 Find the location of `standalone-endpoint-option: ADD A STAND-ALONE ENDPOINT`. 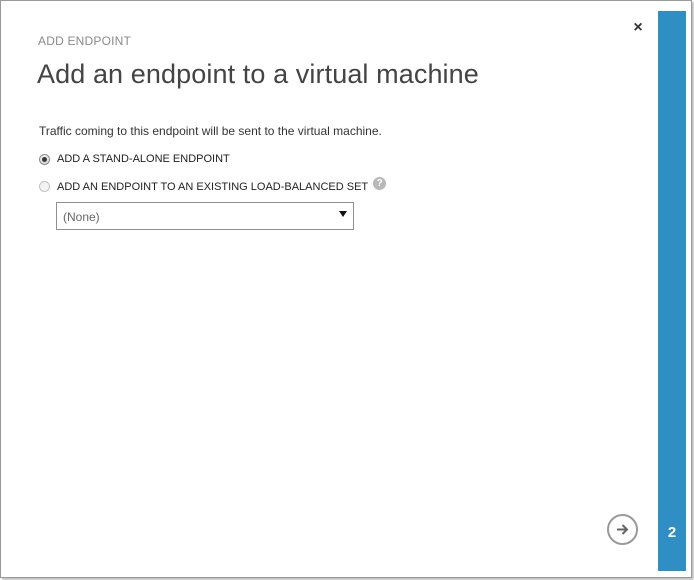

standalone-endpoint-option: ADD A STAND-ALONE ENDPOINT is located at coordinates (134, 159).